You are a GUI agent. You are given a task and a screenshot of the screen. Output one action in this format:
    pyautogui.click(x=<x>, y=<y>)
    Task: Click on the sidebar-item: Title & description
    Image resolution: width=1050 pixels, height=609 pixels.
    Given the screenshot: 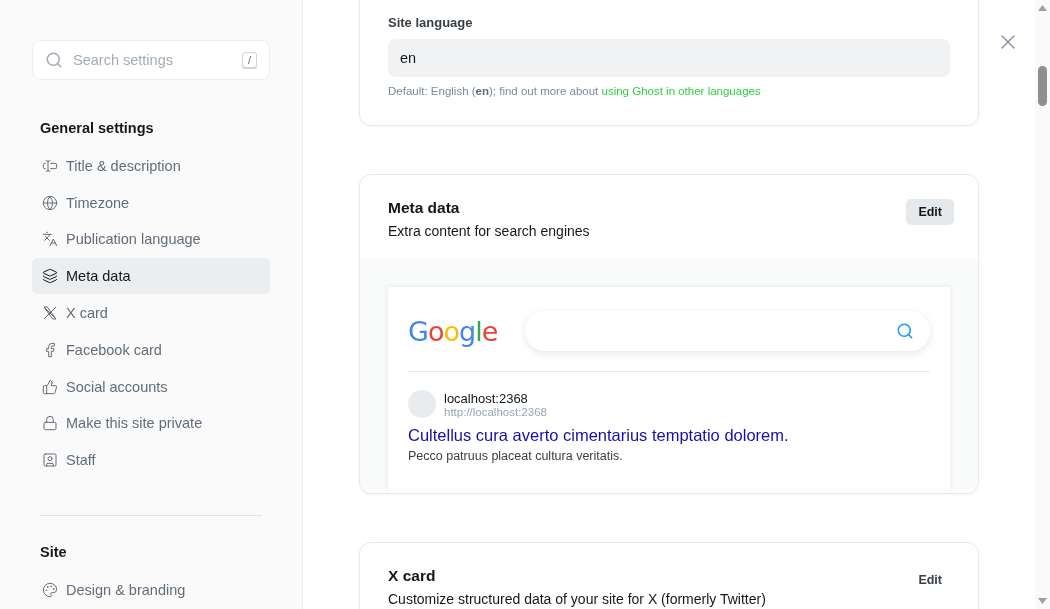 What is the action you would take?
    pyautogui.click(x=151, y=165)
    